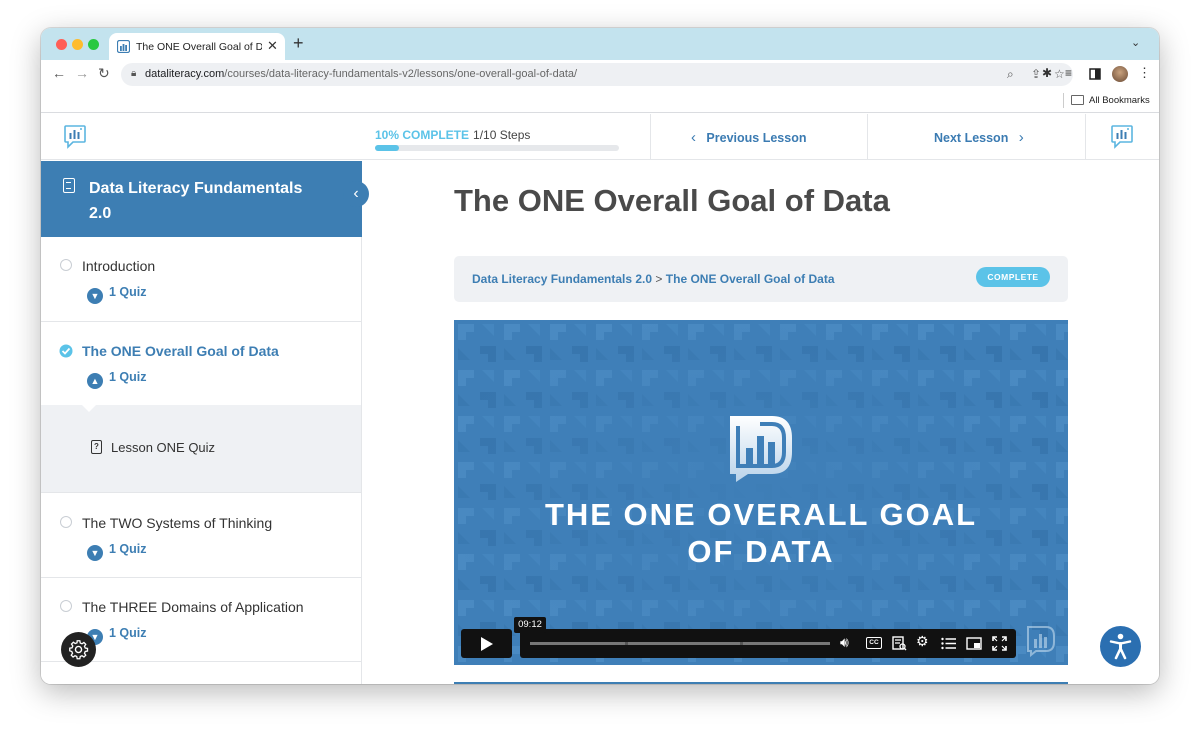  Describe the element at coordinates (196, 201) in the screenshot. I see `course-title: Data Literacy Fundamentals 2.0` at that location.